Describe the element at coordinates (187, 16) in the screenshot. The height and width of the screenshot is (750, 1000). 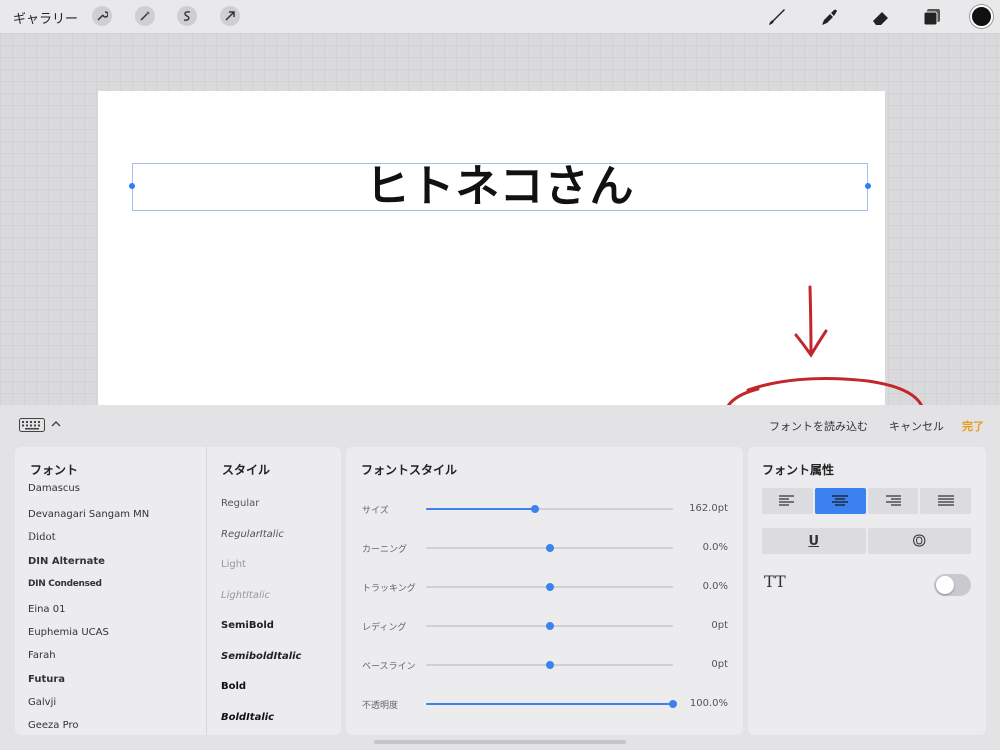
I see `selection-icon` at that location.